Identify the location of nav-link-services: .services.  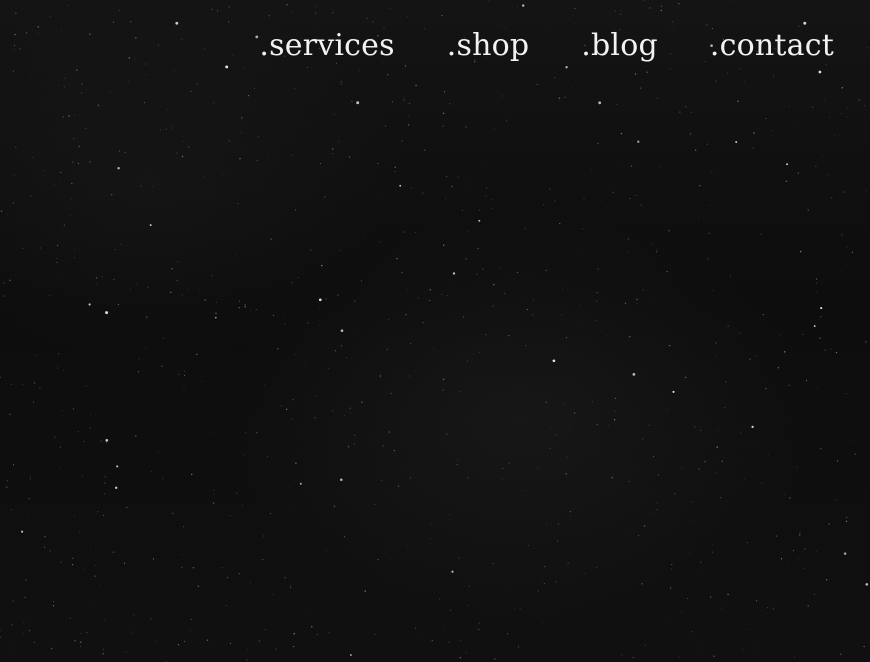
(326, 46).